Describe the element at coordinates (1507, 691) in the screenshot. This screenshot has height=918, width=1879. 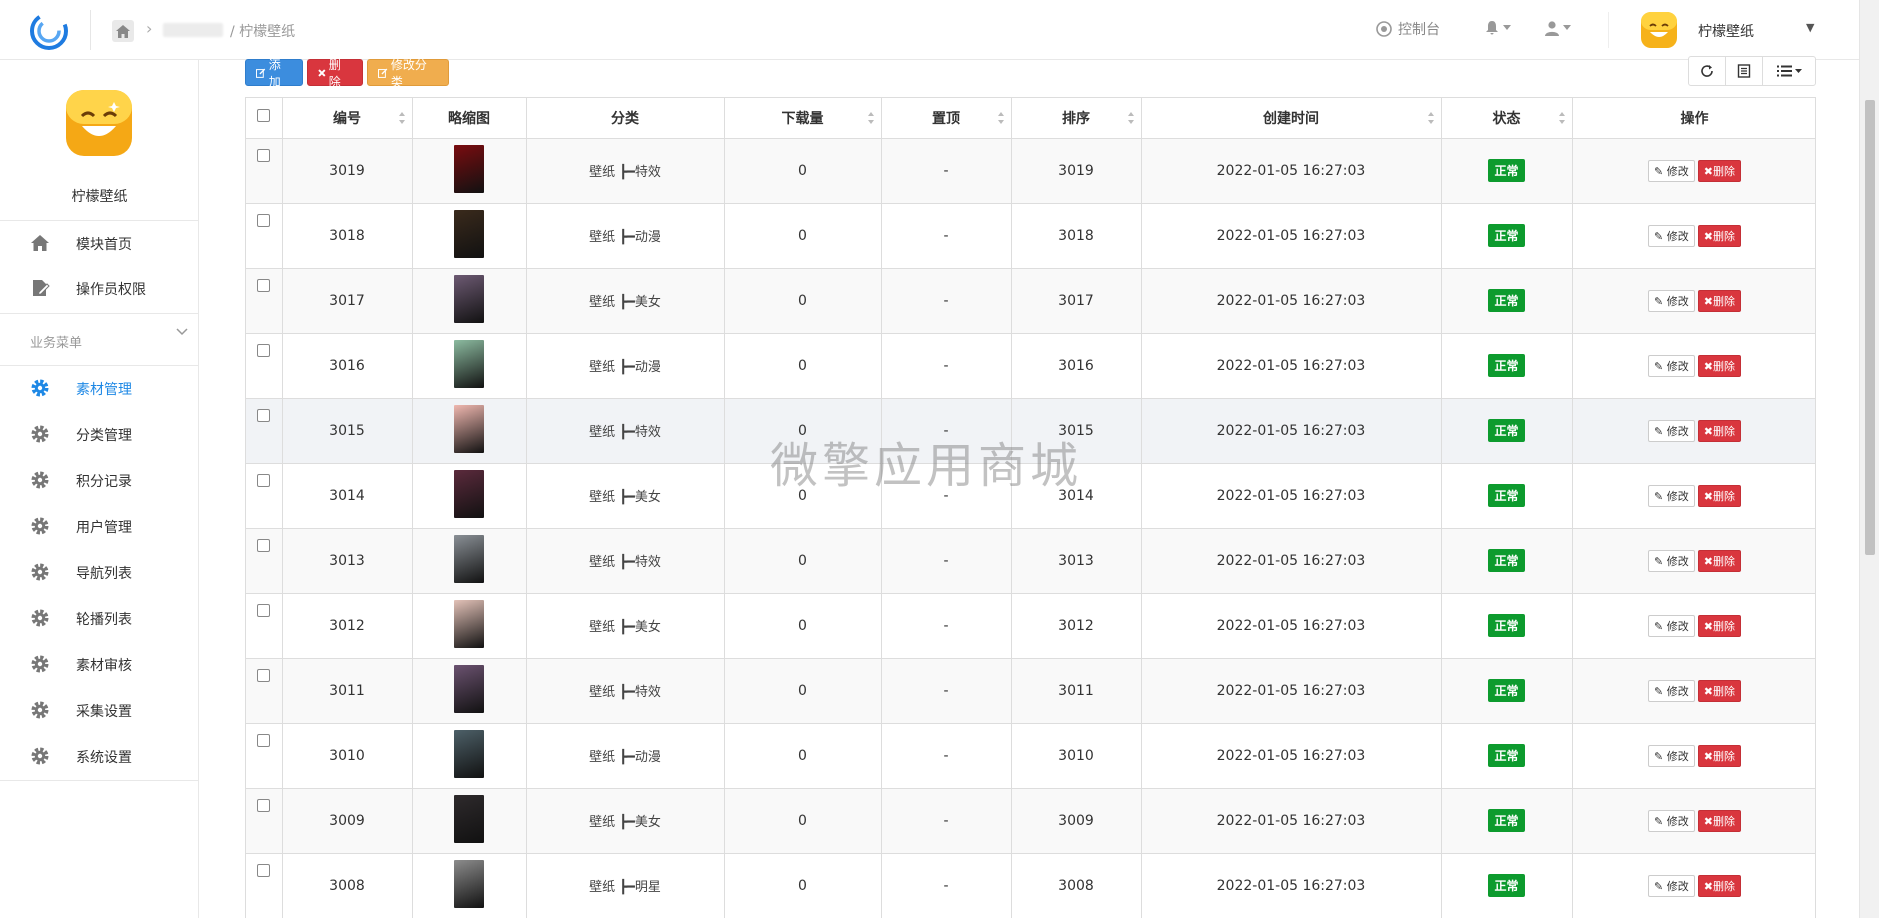
I see `cell-status: 正常` at that location.